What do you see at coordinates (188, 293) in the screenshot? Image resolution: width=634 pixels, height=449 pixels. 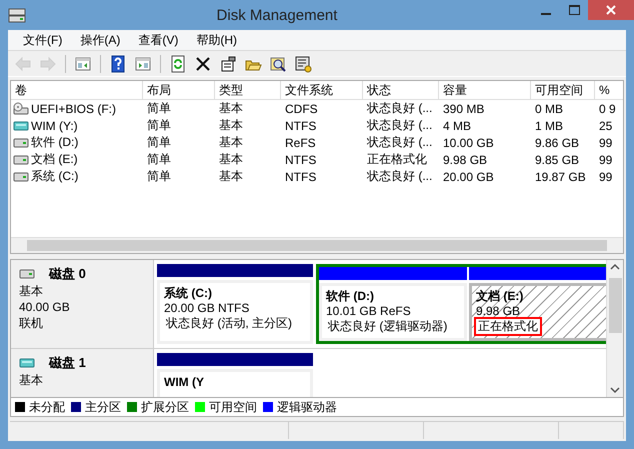 I see `partition-name: 系统 (C:)` at bounding box center [188, 293].